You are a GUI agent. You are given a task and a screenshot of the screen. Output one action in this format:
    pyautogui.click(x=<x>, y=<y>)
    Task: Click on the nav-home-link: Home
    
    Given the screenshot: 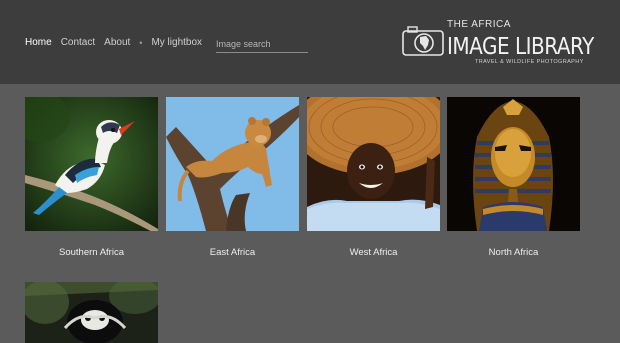 What is the action you would take?
    pyautogui.click(x=38, y=42)
    